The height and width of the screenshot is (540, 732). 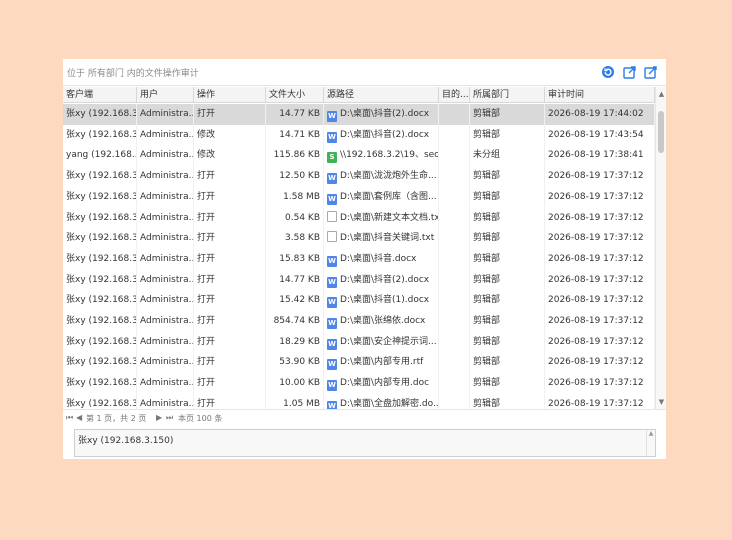 What do you see at coordinates (295, 95) in the screenshot?
I see `column-header-size: 文件大小` at bounding box center [295, 95].